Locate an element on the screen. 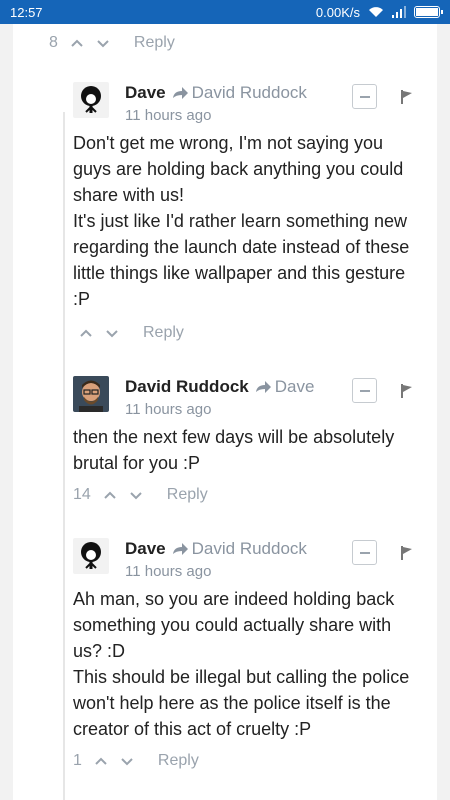 The height and width of the screenshot is (800, 450). top-comment-actions: 8 Reply is located at coordinates (112, 43).